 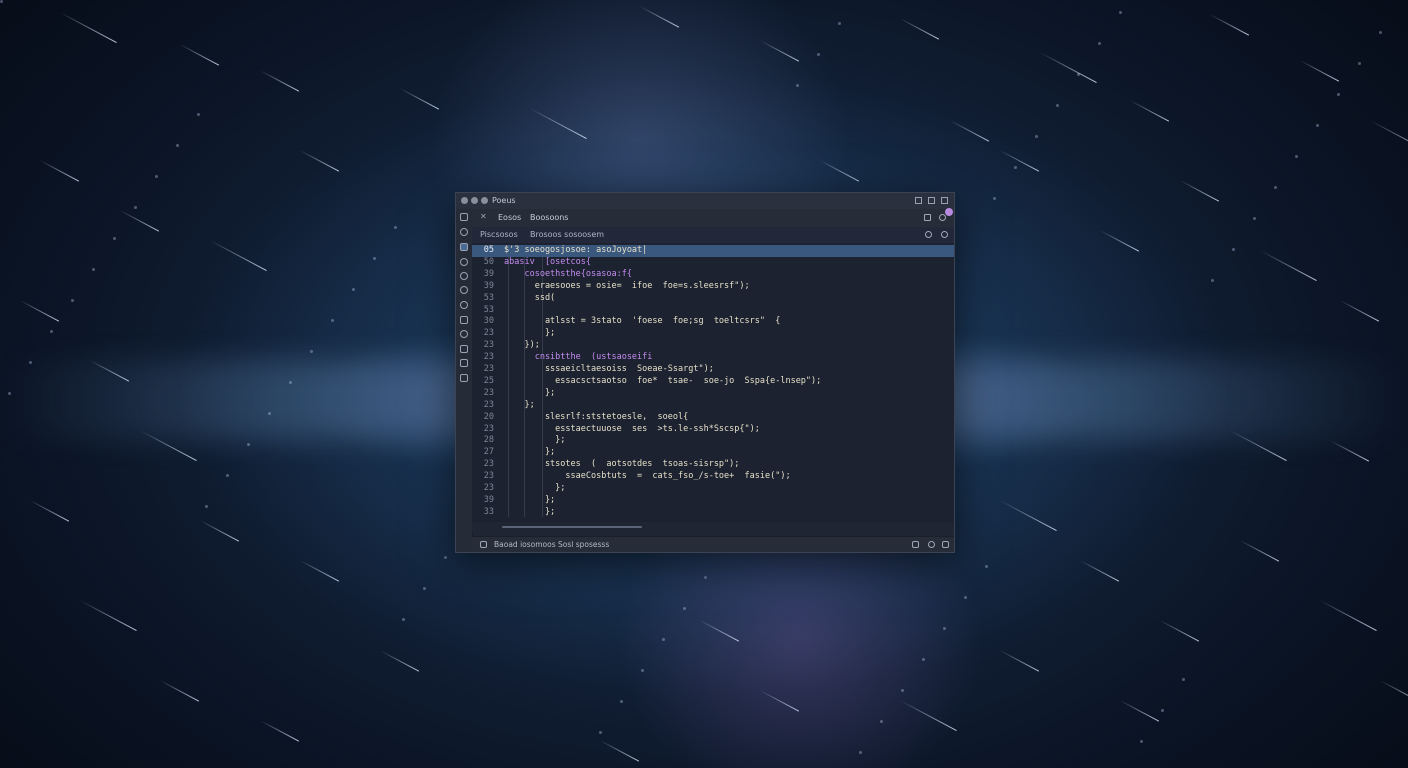 I want to click on extensions-icon, so click(x=464, y=290).